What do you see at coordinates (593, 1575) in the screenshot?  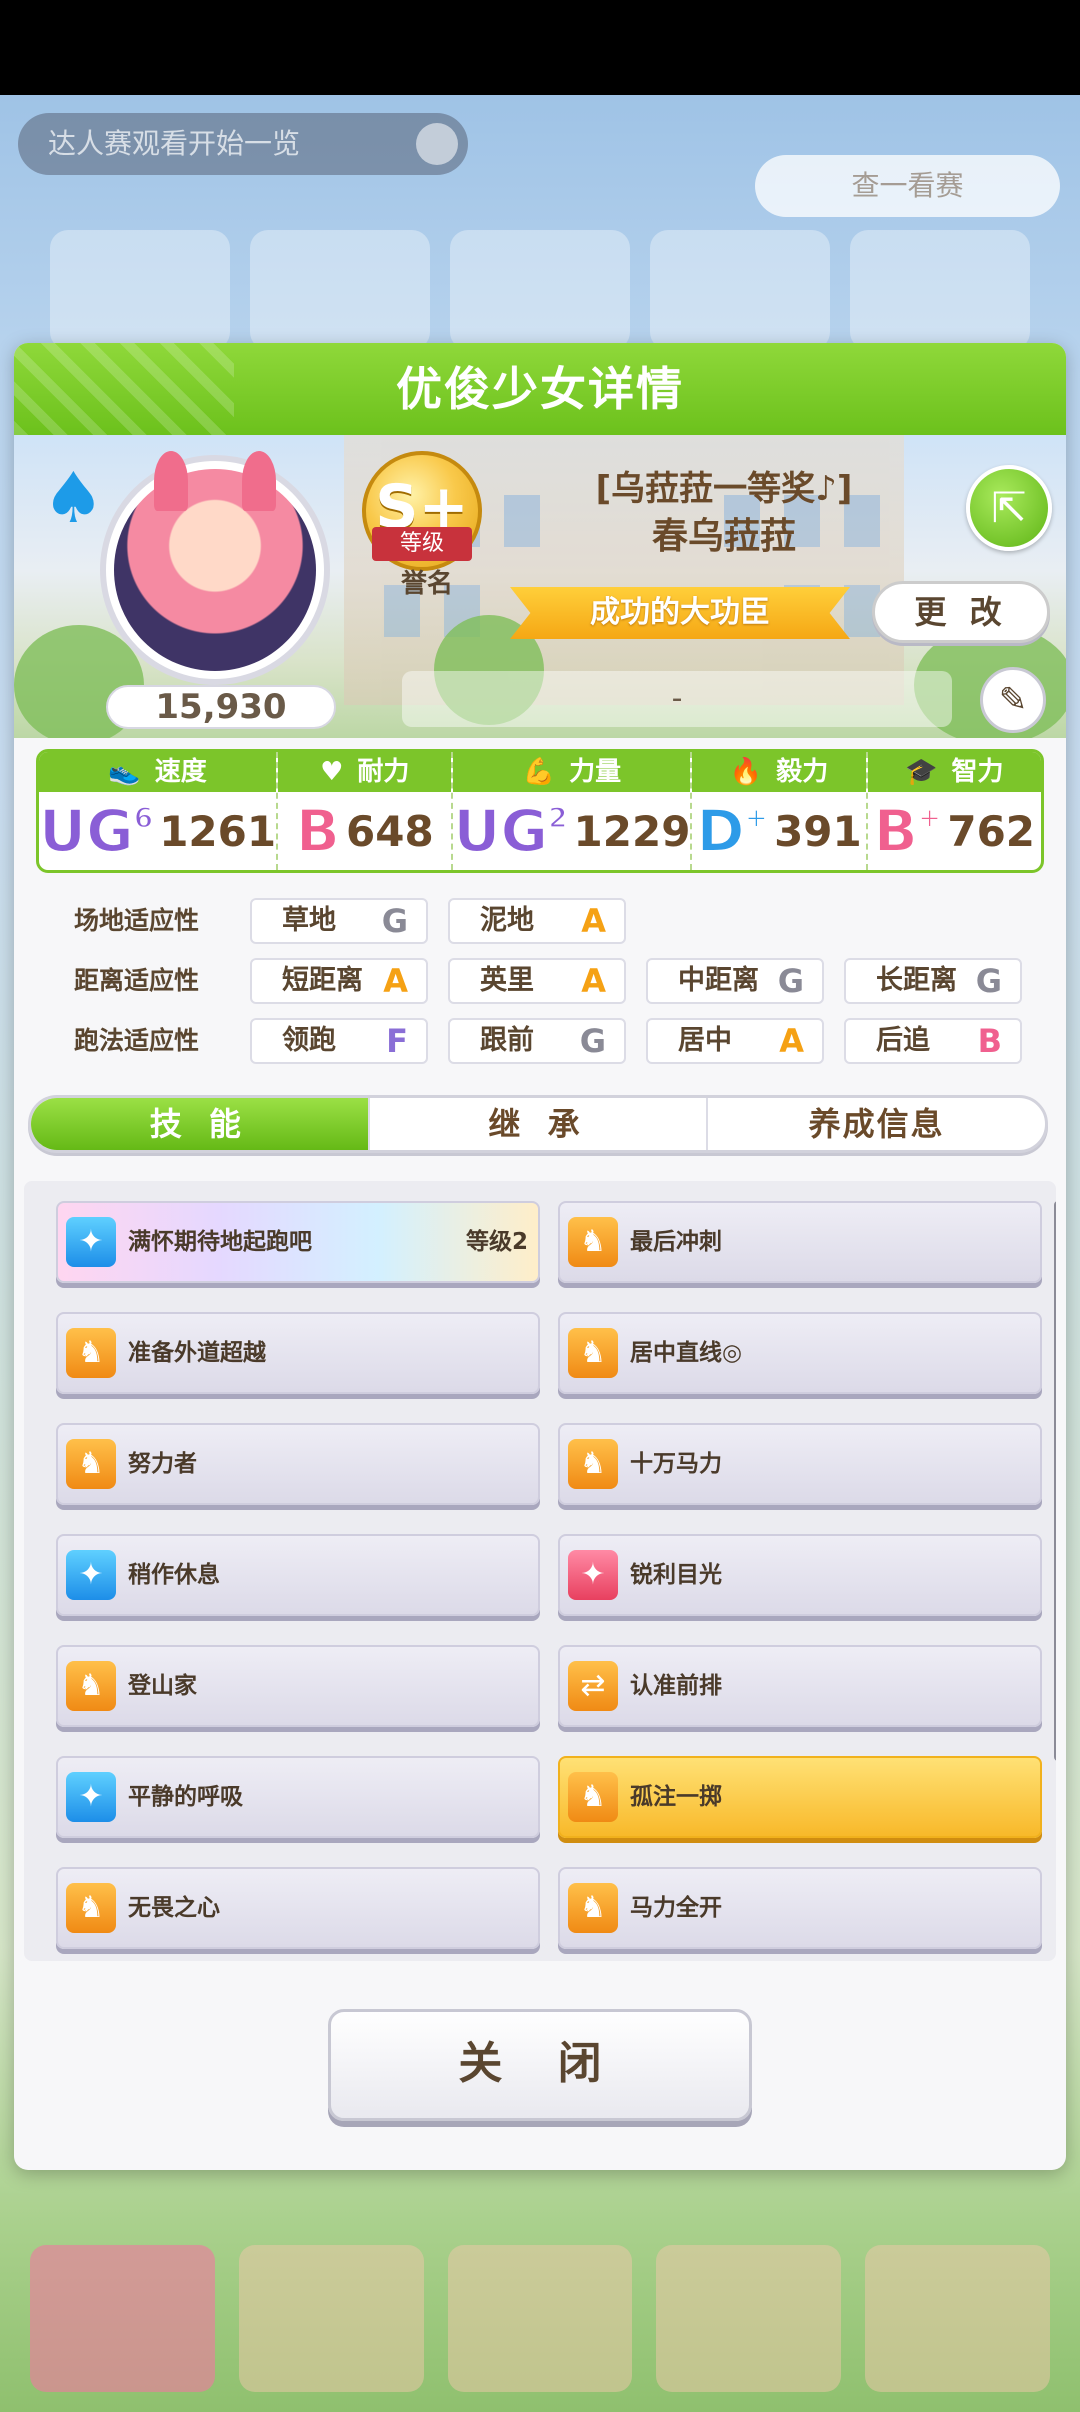 I see `sparkle-red-icon: ✦` at bounding box center [593, 1575].